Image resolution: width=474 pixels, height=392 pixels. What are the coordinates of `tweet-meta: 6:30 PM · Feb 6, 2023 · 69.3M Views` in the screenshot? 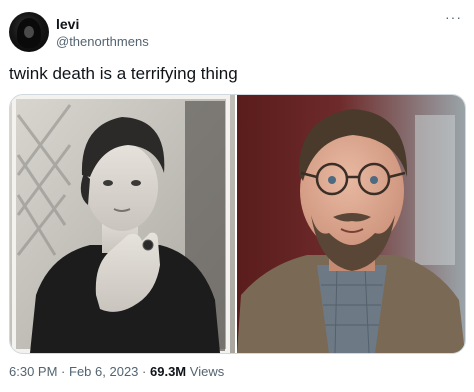 It's located at (116, 372).